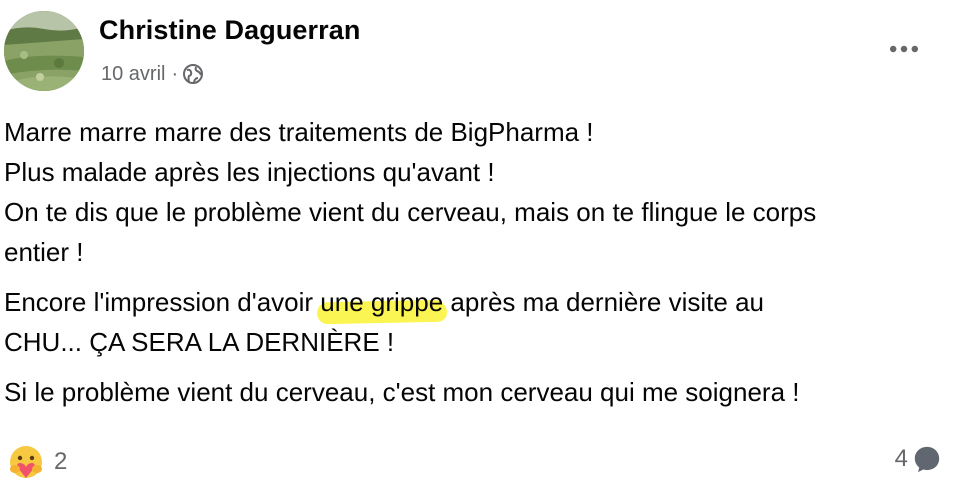 This screenshot has height=500, width=962. What do you see at coordinates (26, 462) in the screenshot?
I see `care-reaction-icon` at bounding box center [26, 462].